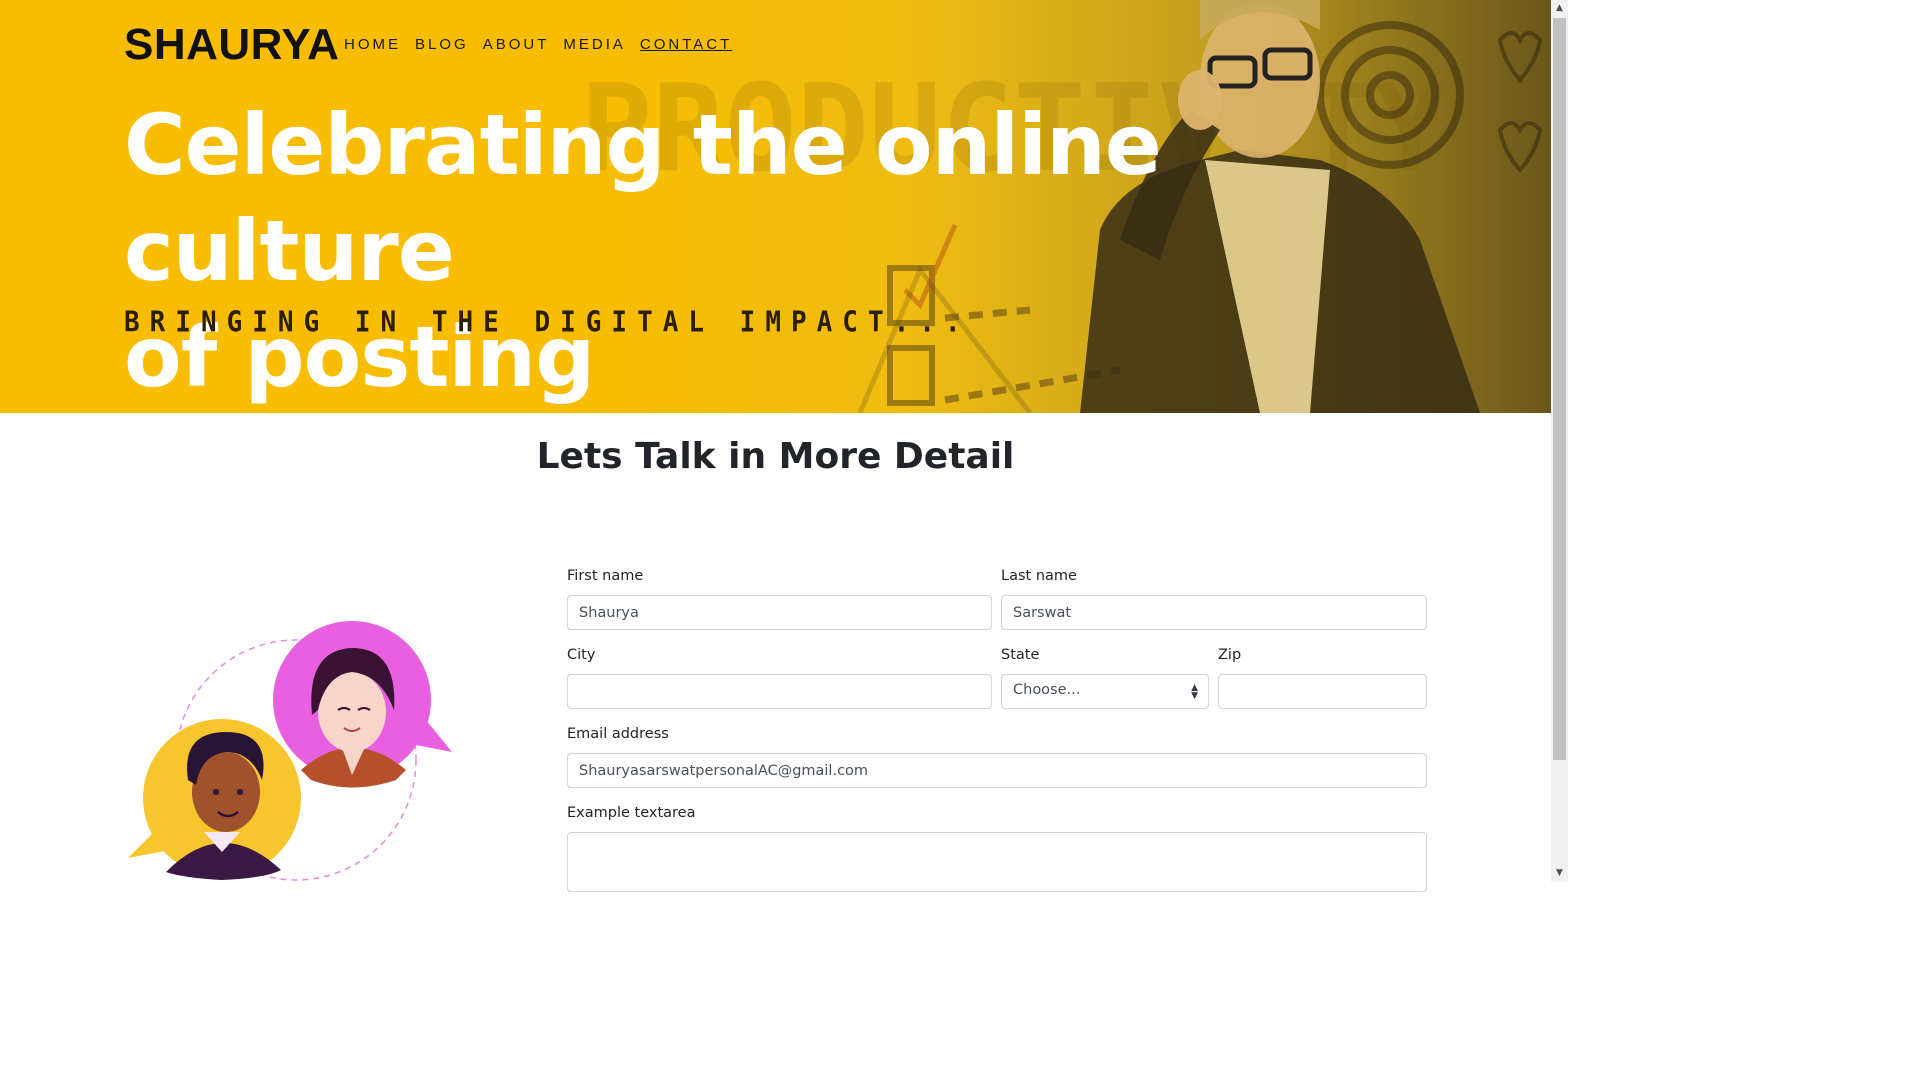 The height and width of the screenshot is (1080, 1920). Describe the element at coordinates (1020, 655) in the screenshot. I see `state-label: State` at that location.